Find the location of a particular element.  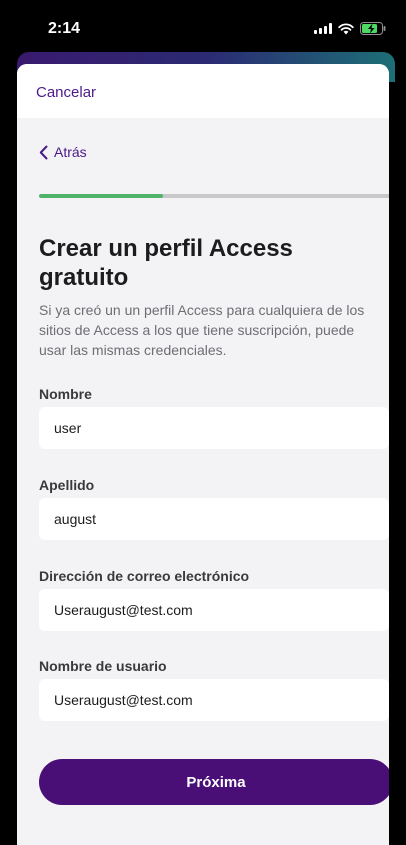

progress-bar is located at coordinates (214, 196).